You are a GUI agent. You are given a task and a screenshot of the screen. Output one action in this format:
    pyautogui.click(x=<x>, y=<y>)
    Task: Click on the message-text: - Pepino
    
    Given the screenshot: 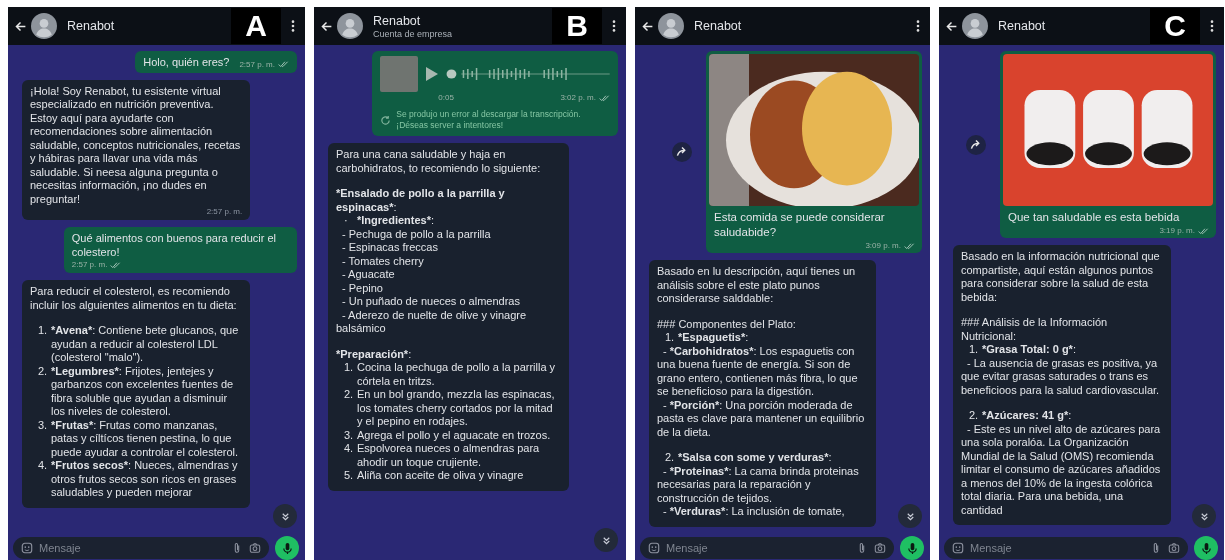 What is the action you would take?
    pyautogui.click(x=362, y=288)
    